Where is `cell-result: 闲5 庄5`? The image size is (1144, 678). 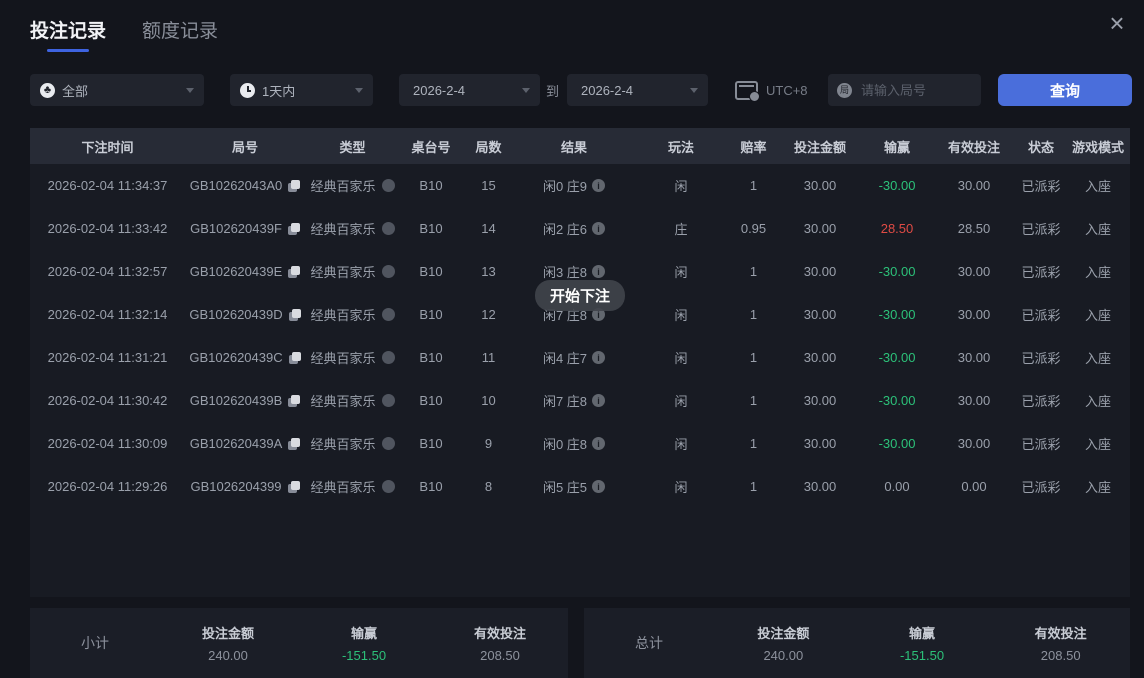 cell-result: 闲5 庄5 is located at coordinates (574, 486).